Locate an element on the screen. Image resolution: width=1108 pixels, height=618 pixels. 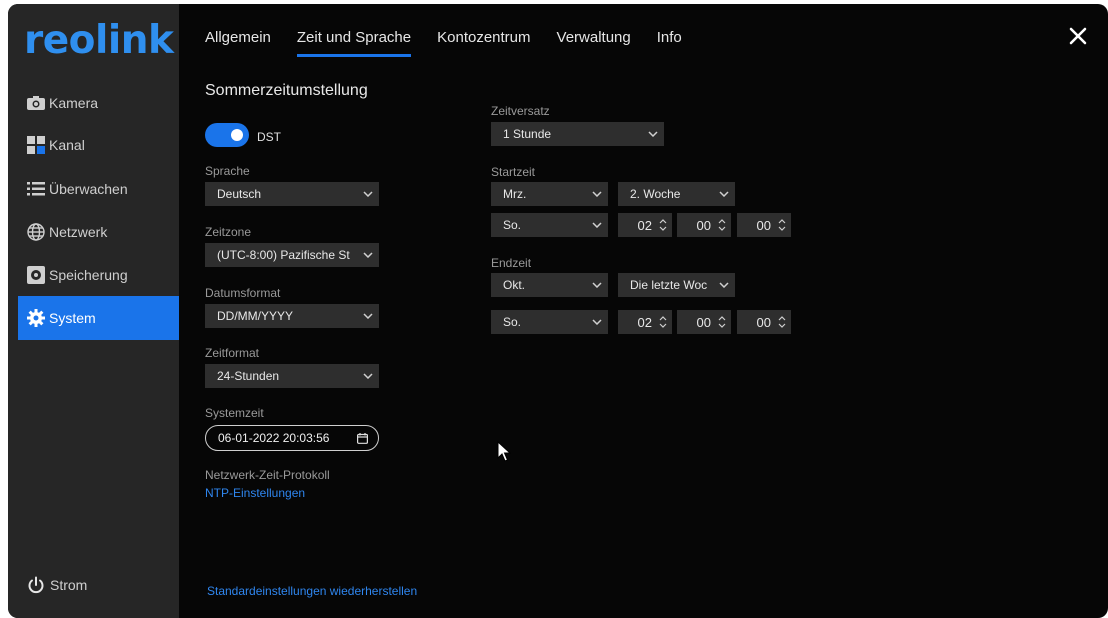
sidebar-item-system: System is located at coordinates (98, 318).